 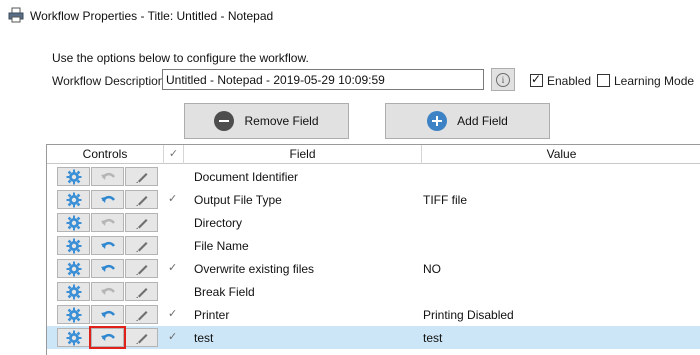 What do you see at coordinates (224, 121) in the screenshot?
I see `minus-circle-icon` at bounding box center [224, 121].